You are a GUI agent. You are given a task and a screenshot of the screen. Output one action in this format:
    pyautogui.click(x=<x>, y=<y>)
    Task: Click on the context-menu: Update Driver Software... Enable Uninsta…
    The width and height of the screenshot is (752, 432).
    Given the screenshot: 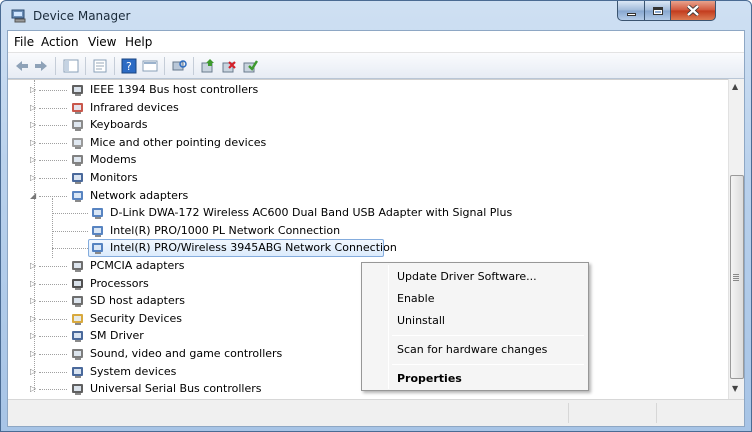 What is the action you would take?
    pyautogui.click(x=475, y=326)
    